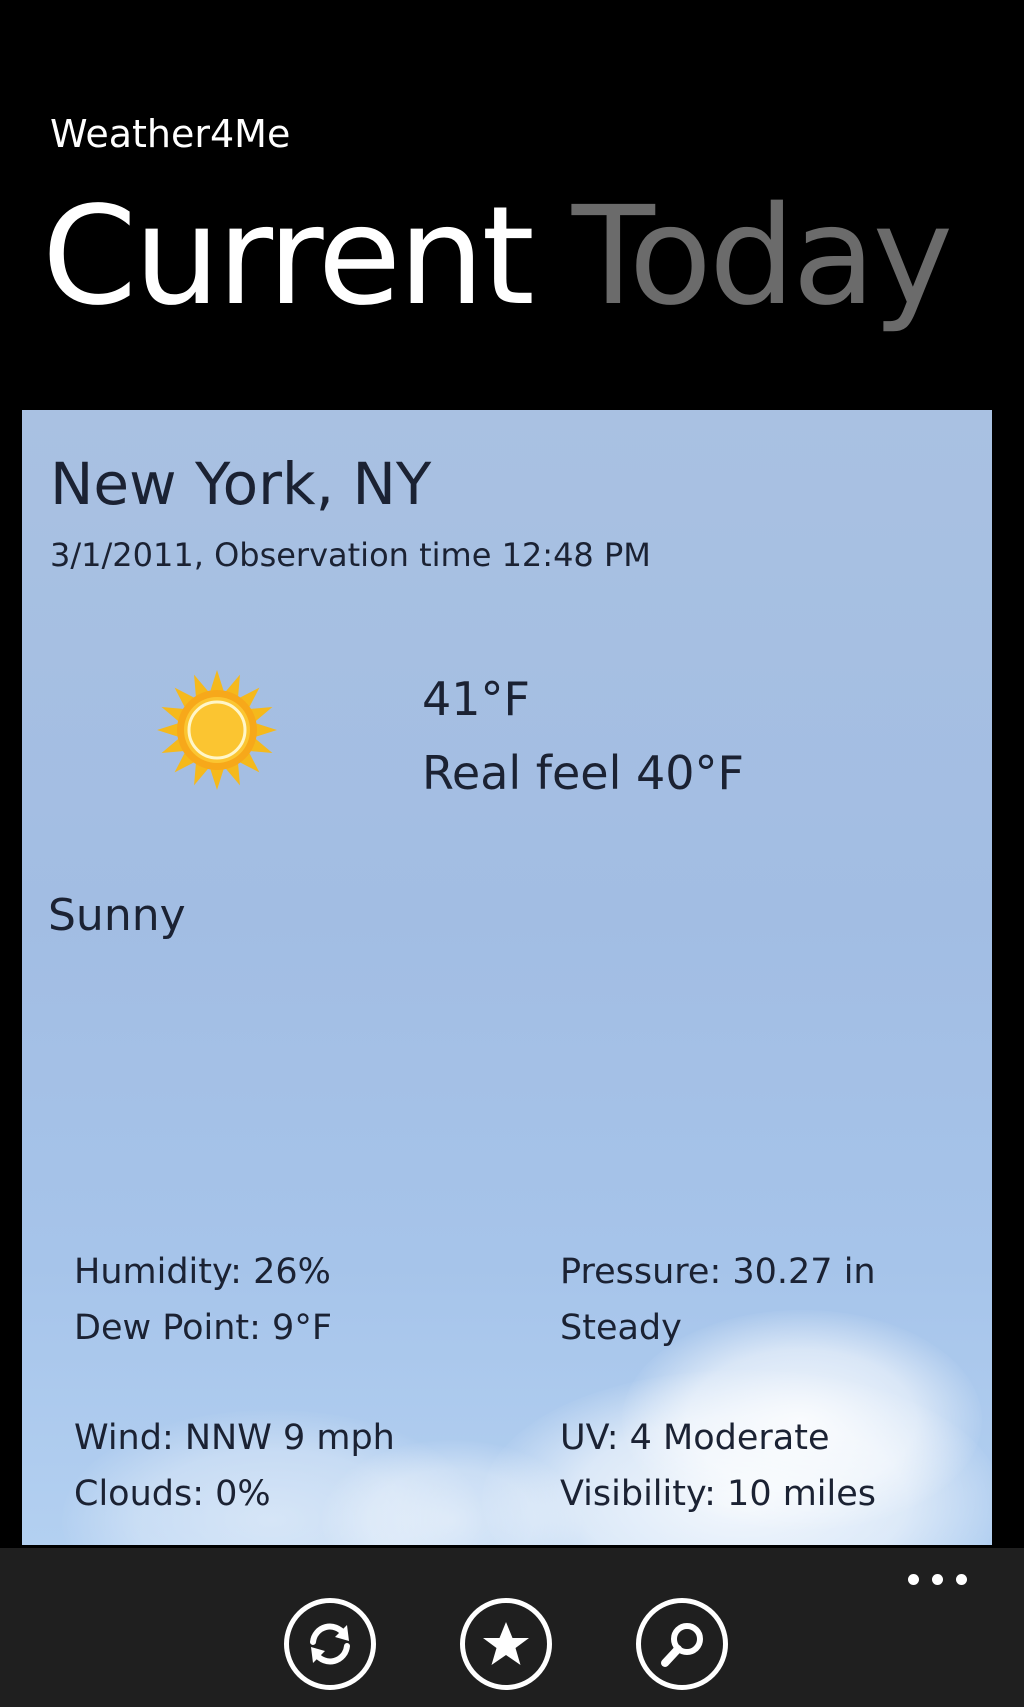 This screenshot has height=1707, width=1024. What do you see at coordinates (938, 1581) in the screenshot?
I see `more-icon` at bounding box center [938, 1581].